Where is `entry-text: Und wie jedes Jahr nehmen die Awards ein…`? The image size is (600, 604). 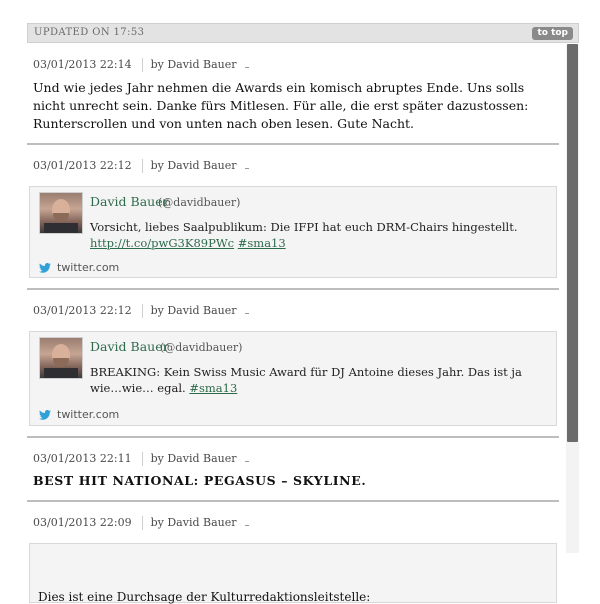 entry-text: Und wie jedes Jahr nehmen die Awards ein… is located at coordinates (281, 105).